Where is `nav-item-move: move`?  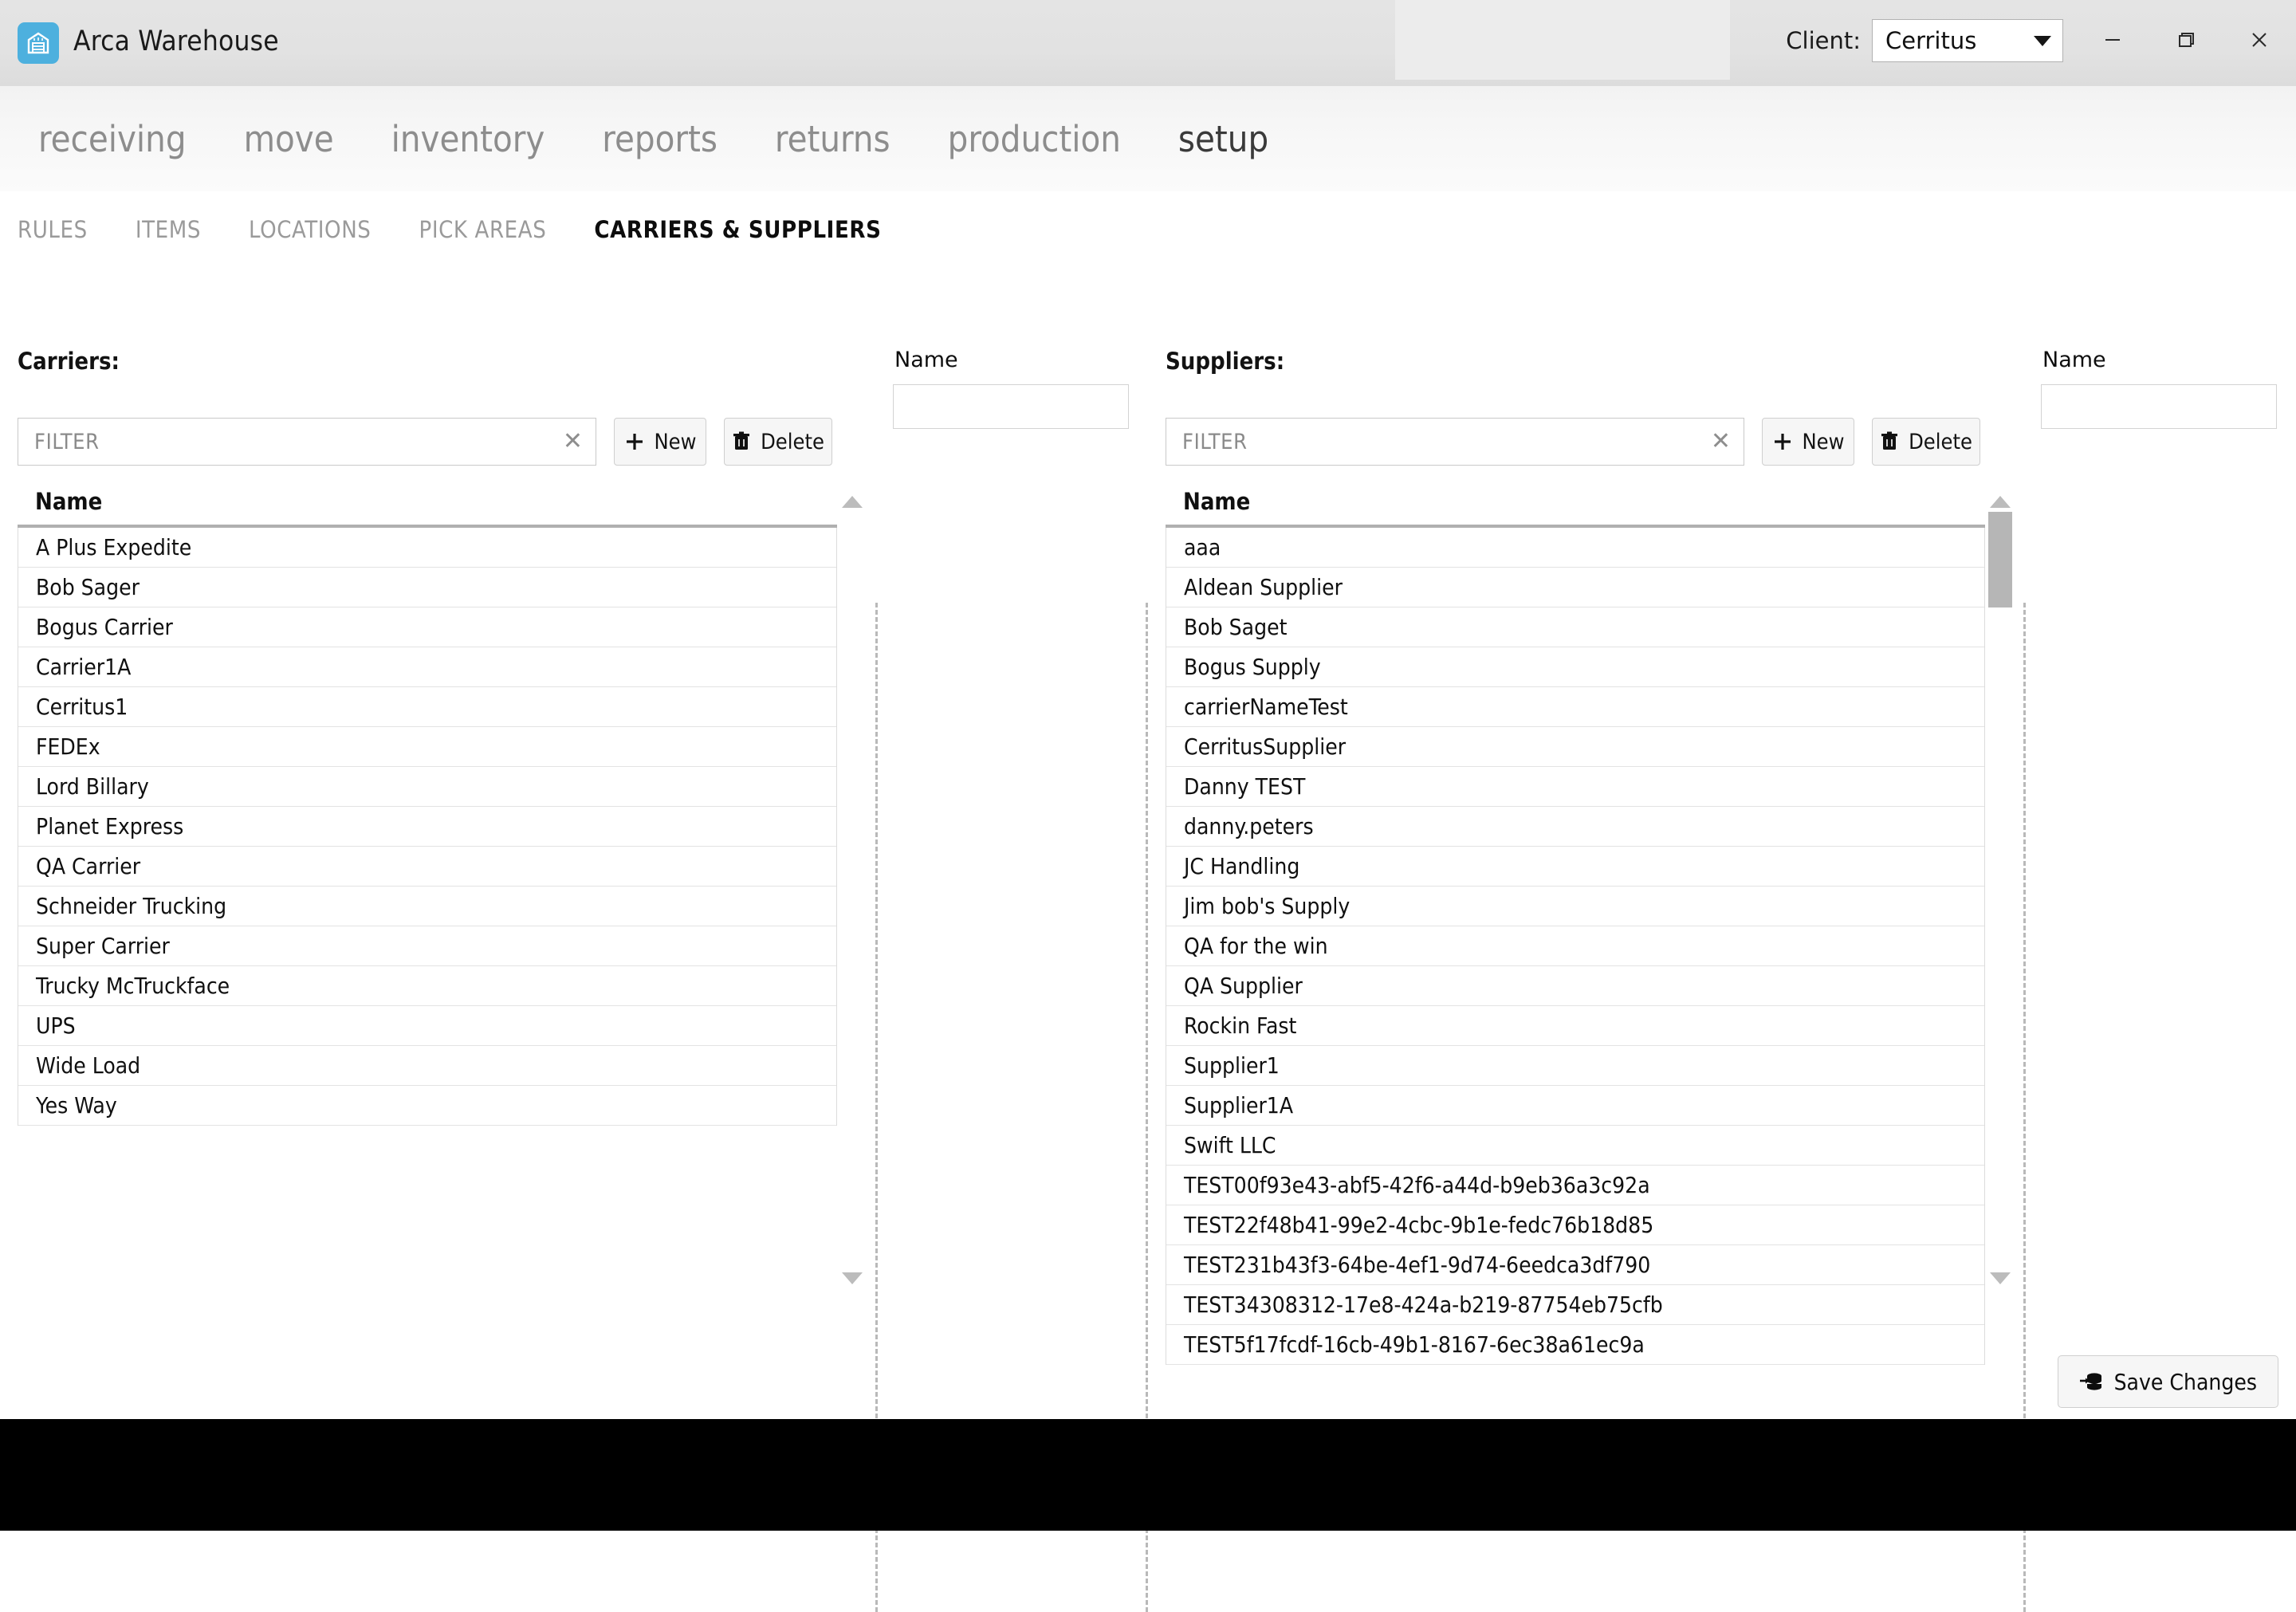
nav-item-move: move is located at coordinates (289, 139).